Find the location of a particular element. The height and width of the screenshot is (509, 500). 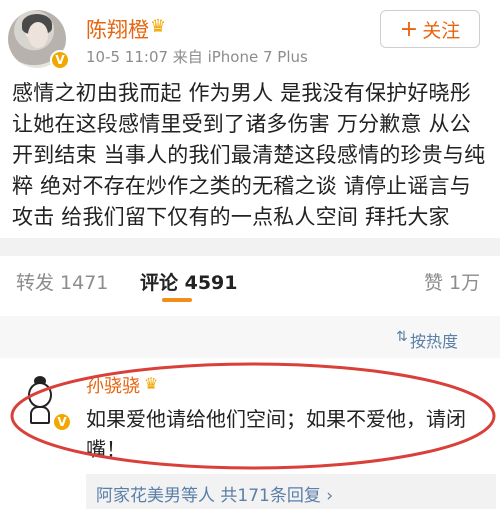

comment-replies-link: 阿家花美男等人 共171条回复 › is located at coordinates (291, 491).